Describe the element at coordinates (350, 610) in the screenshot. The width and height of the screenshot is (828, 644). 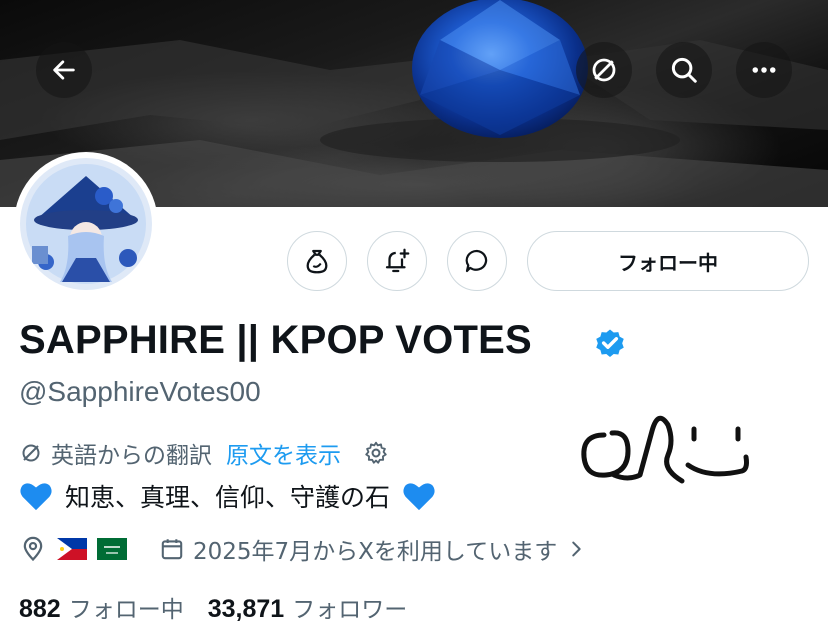
I see `followers-label: フォロワー` at that location.